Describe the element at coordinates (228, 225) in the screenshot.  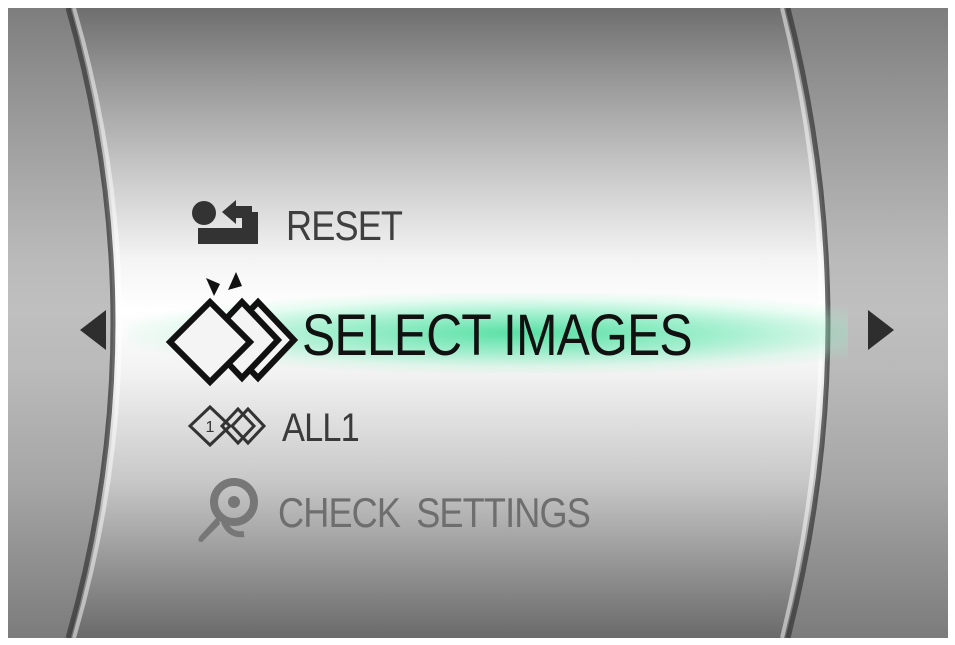
I see `reset-icon` at that location.